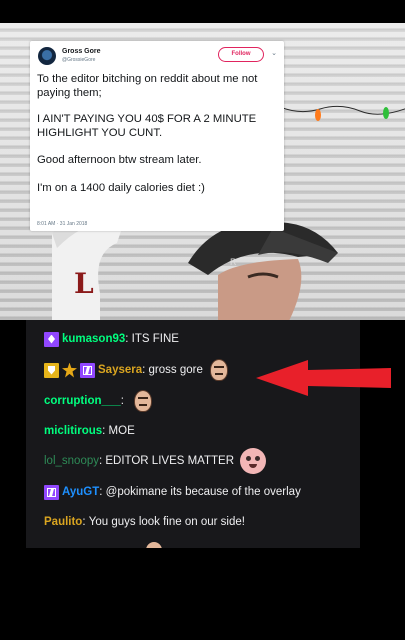  I want to click on chat-message: miclitirous: MOE, so click(89, 431).